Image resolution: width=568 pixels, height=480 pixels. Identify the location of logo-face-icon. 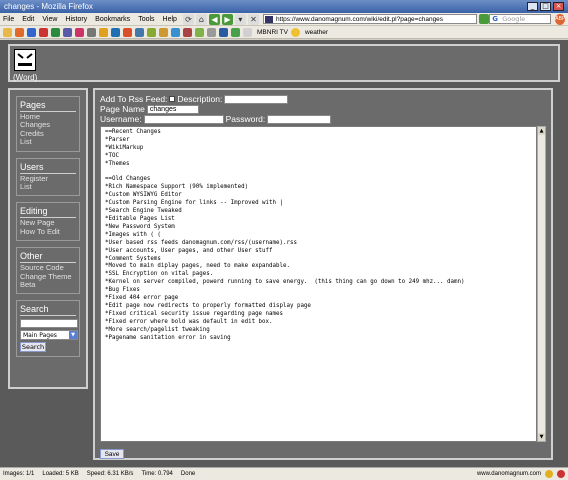
(25, 59).